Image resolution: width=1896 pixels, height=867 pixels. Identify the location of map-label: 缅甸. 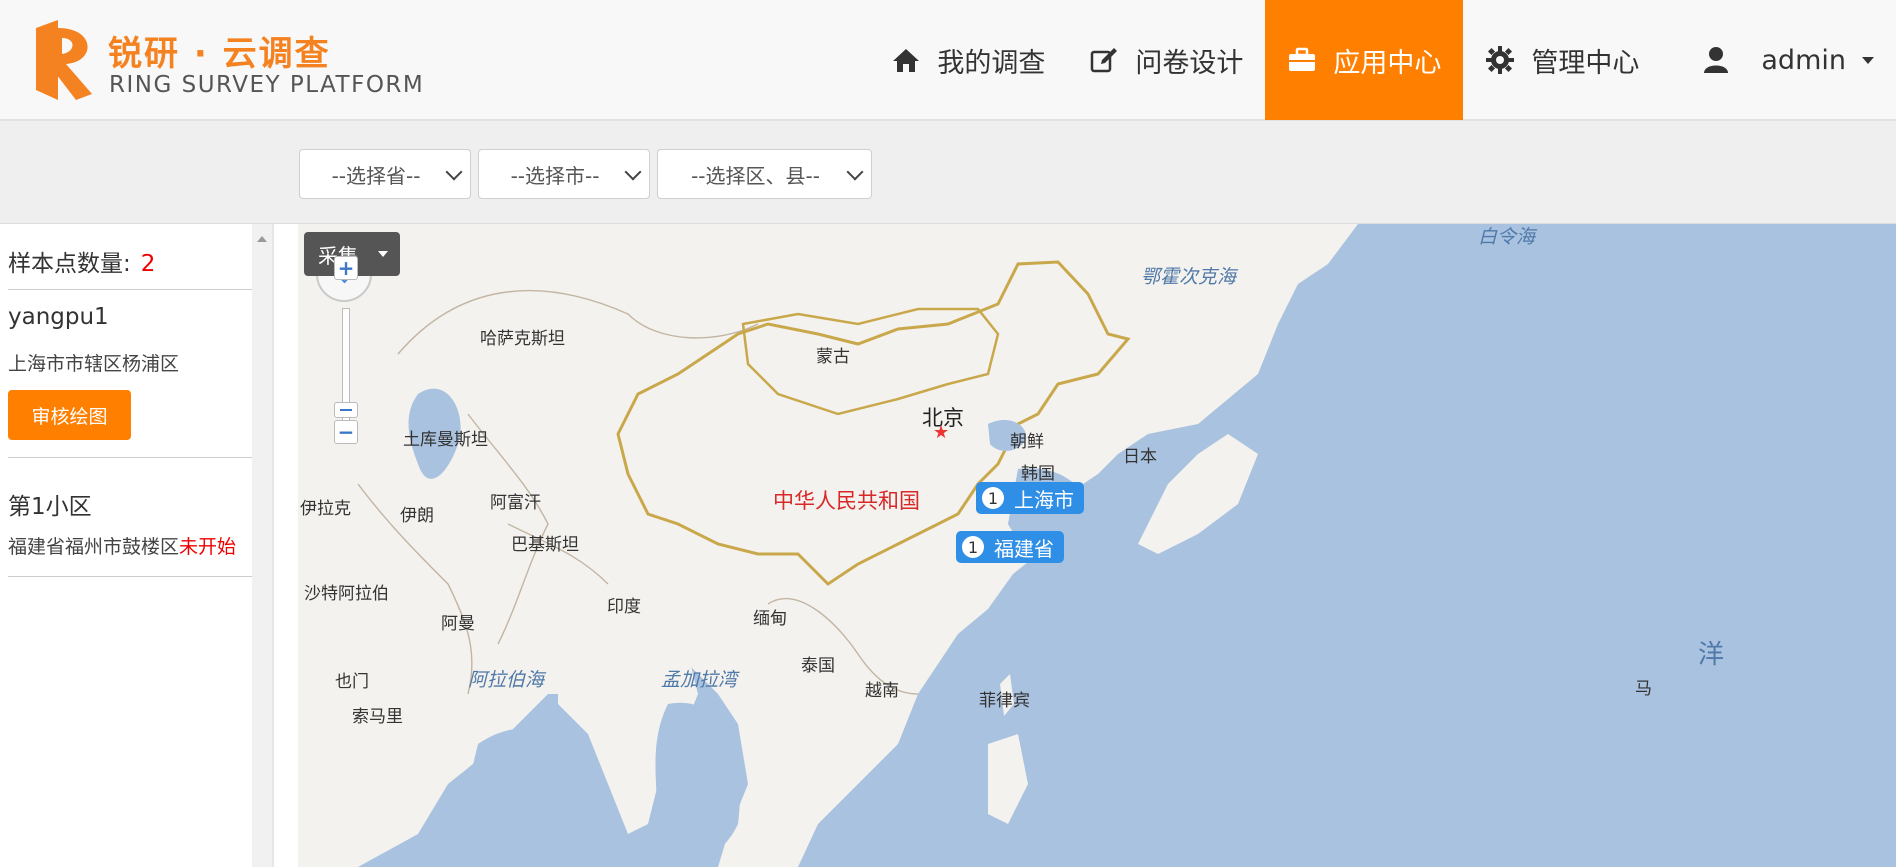
(770, 619).